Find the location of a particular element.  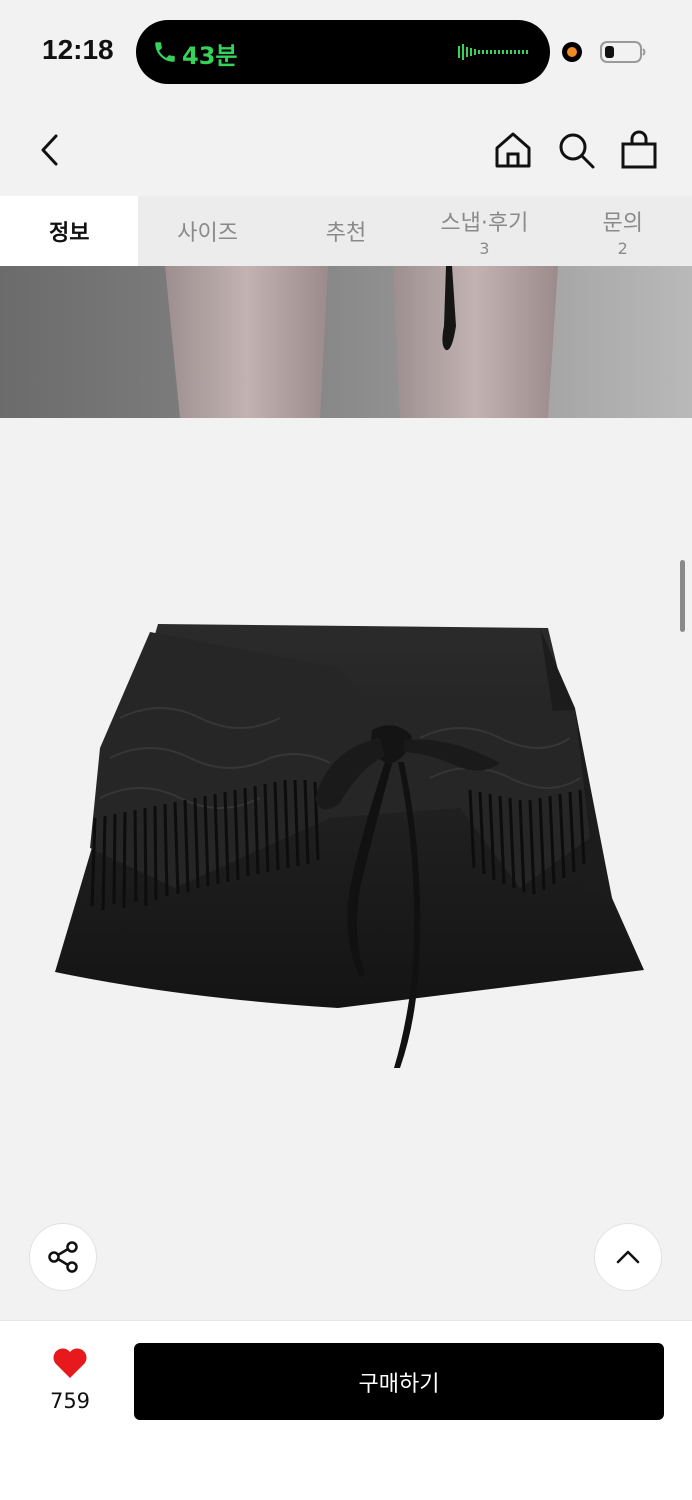

tab-label: 스냅·후기 is located at coordinates (484, 223).